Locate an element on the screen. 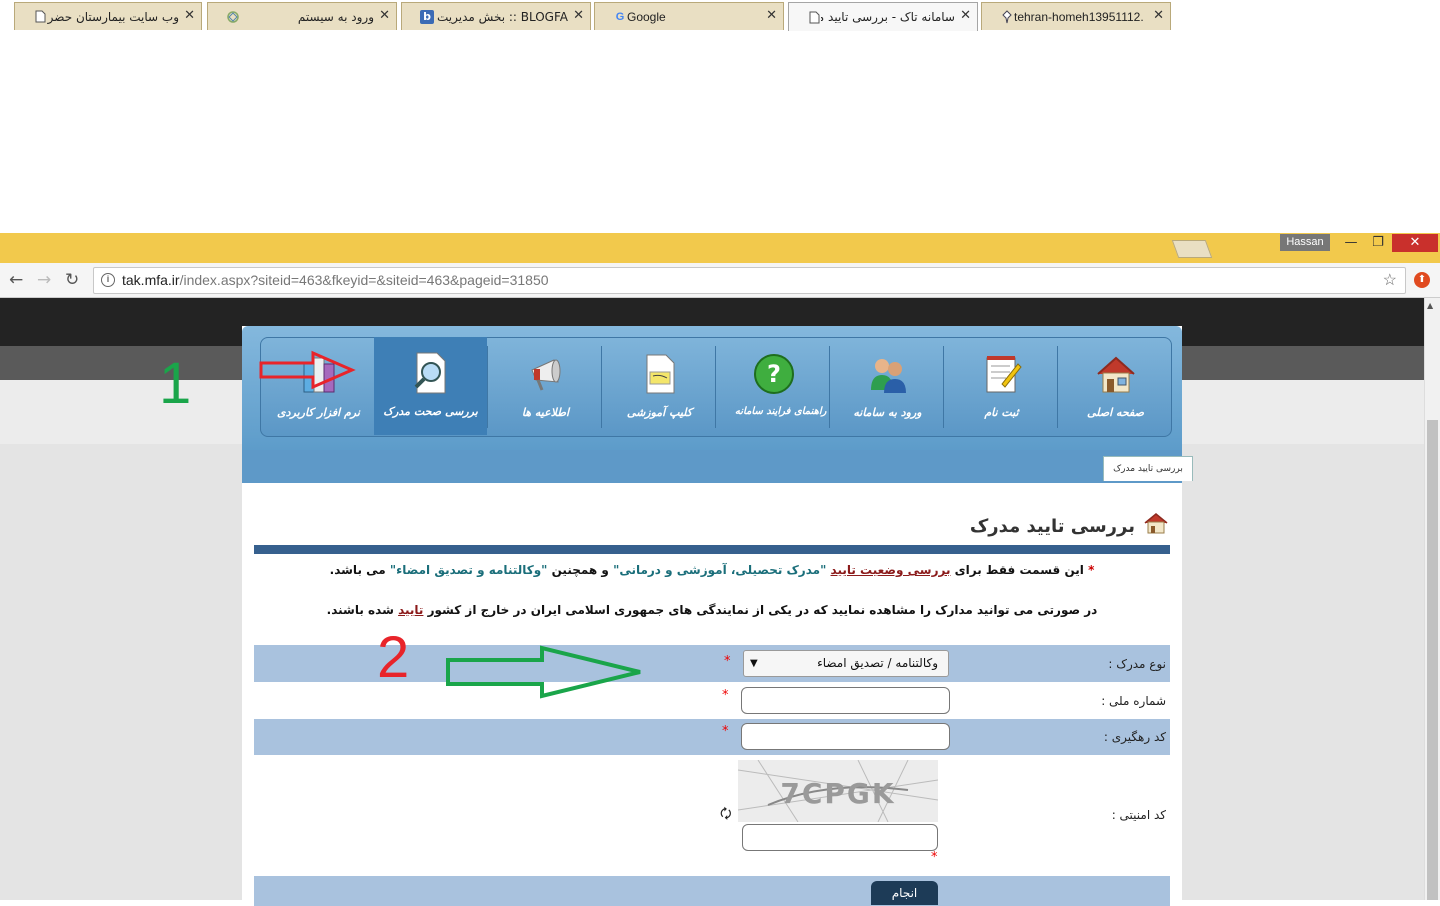 This screenshot has width=1440, height=906. annotation-number-2: 2 is located at coordinates (393, 657).